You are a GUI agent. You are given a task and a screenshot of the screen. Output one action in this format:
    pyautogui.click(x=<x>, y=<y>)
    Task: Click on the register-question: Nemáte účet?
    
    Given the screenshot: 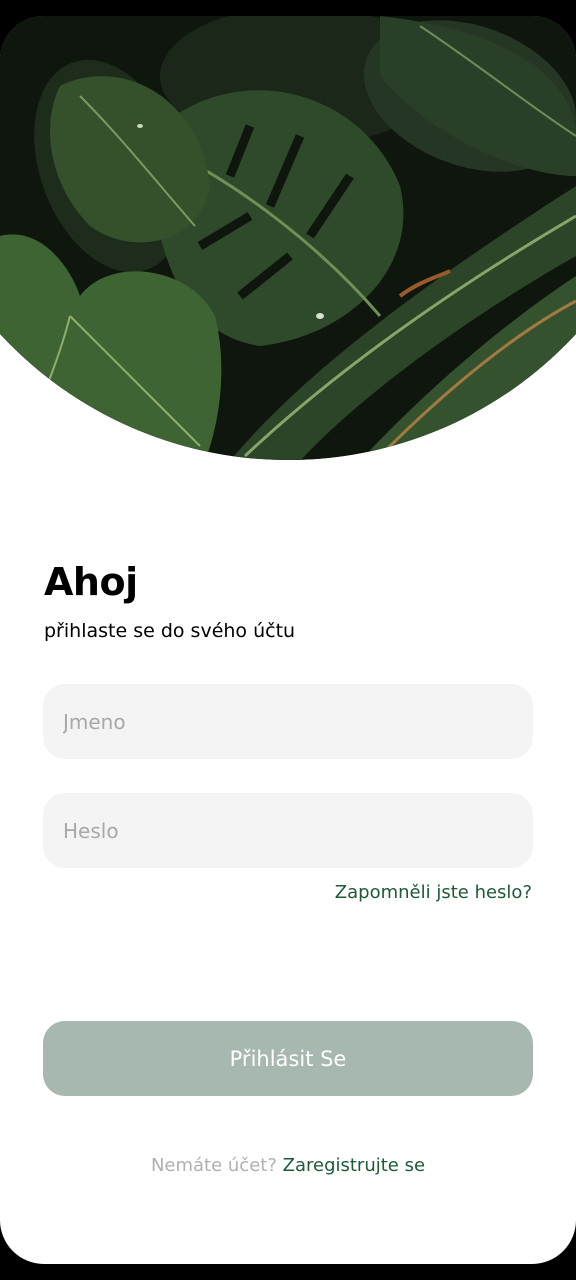 What is the action you would take?
    pyautogui.click(x=213, y=1165)
    